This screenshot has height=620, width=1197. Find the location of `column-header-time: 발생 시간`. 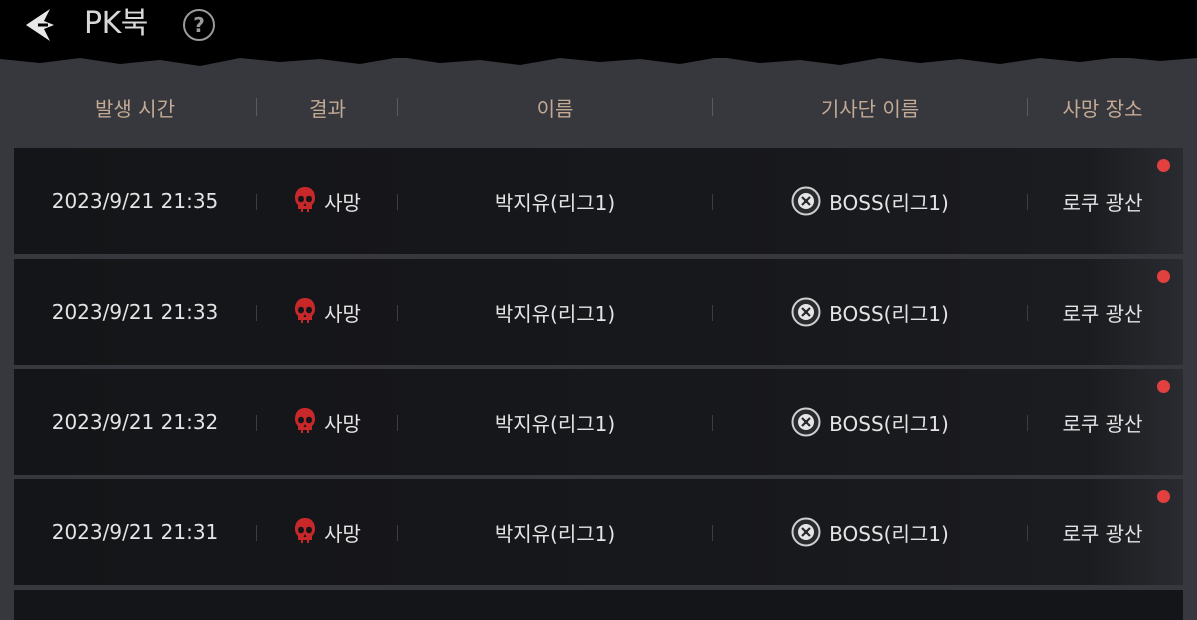

column-header-time: 발생 시간 is located at coordinates (135, 108).